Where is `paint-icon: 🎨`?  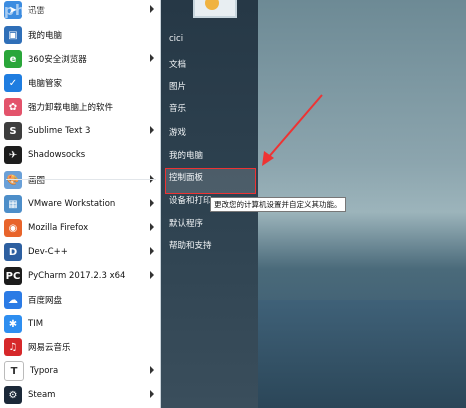
paint-icon: 🎨 is located at coordinates (13, 180).